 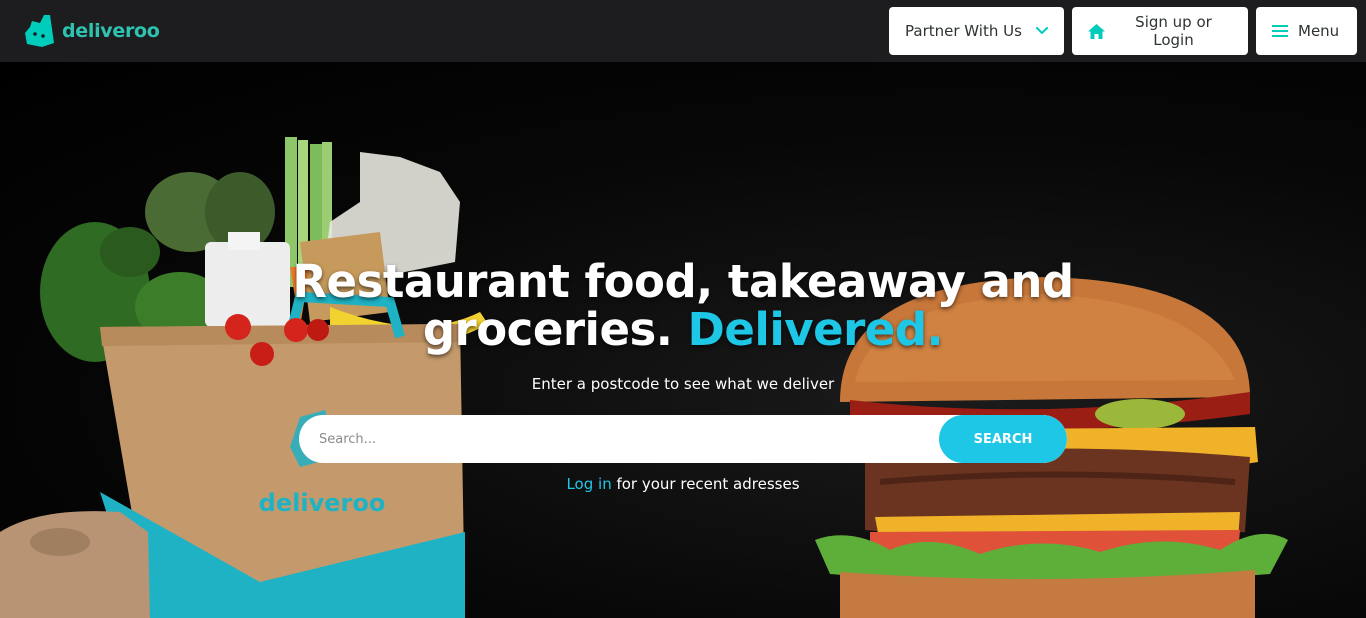 I want to click on log-in-link: Log in, so click(x=588, y=484).